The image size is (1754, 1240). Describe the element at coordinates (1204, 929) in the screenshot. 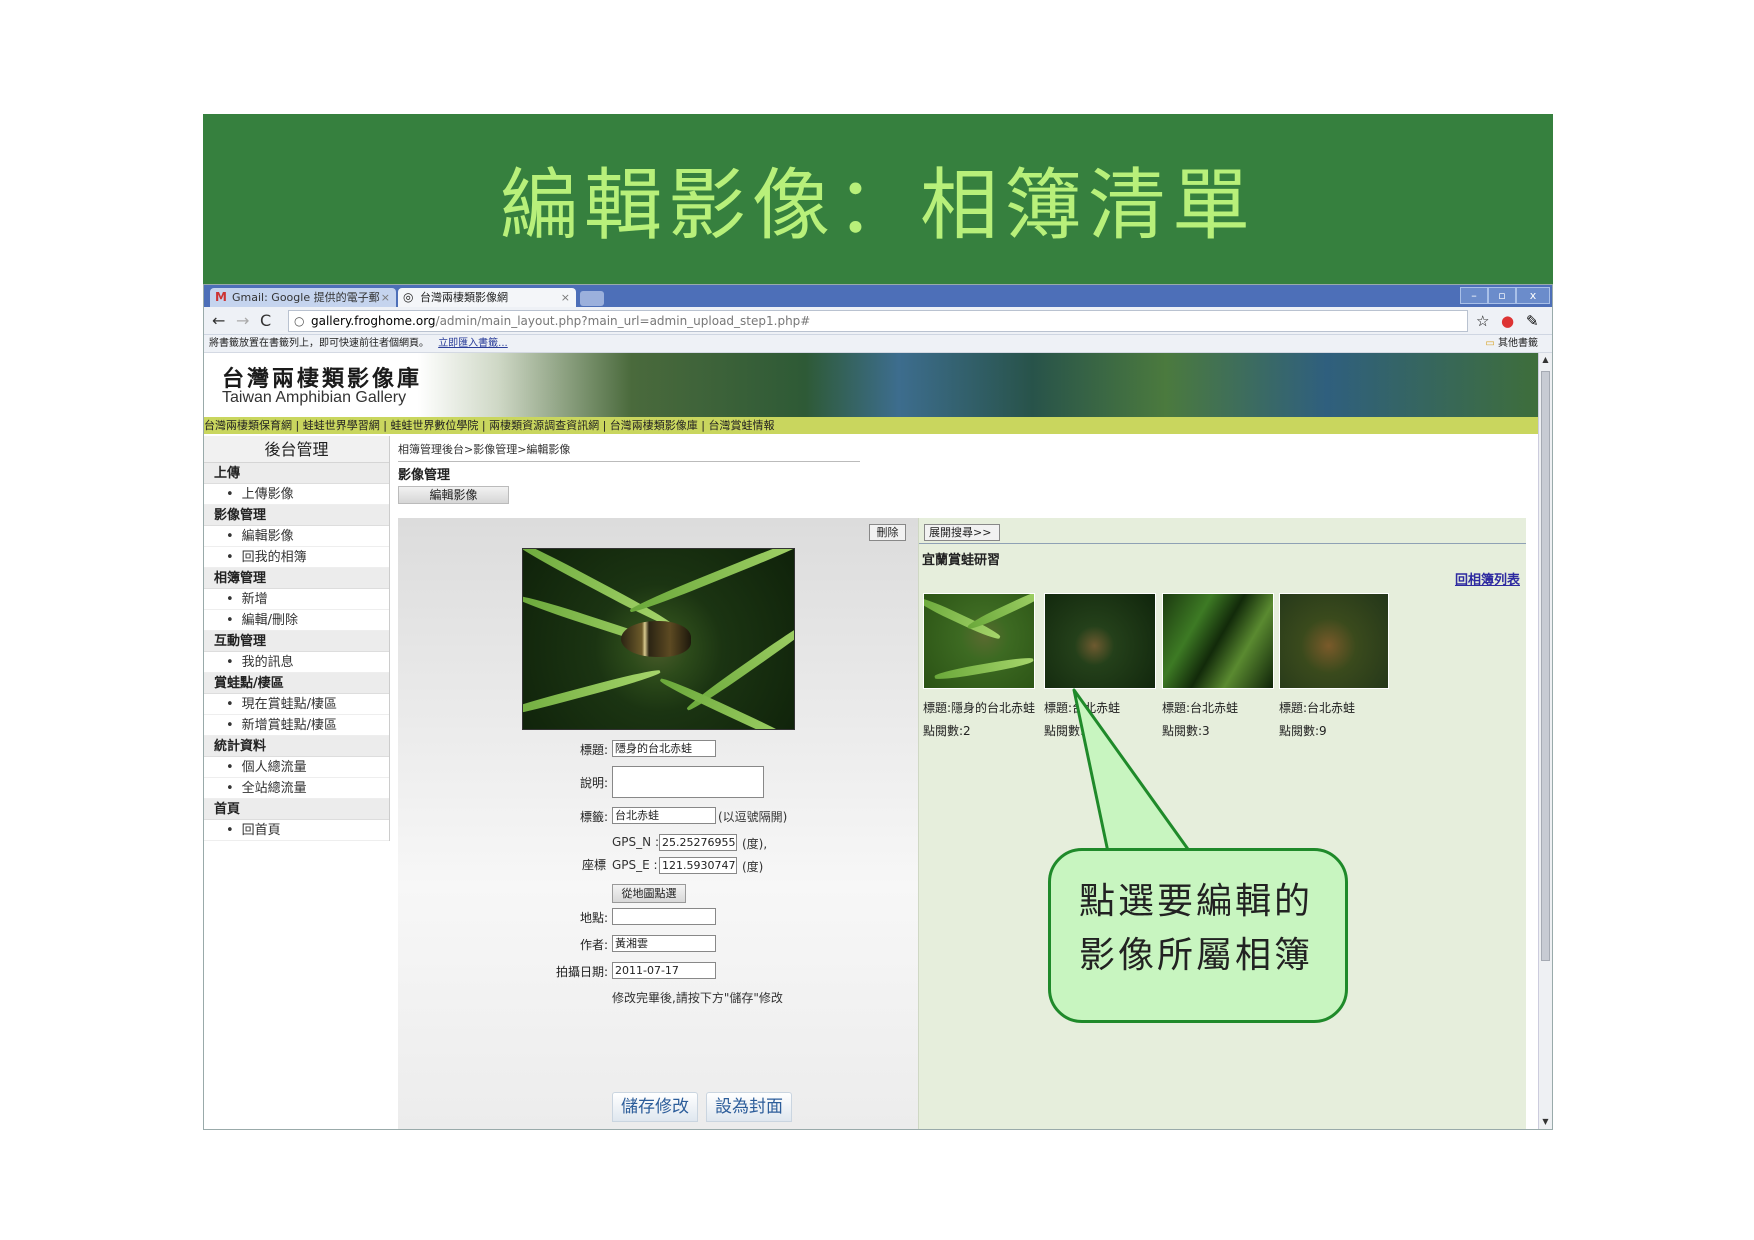

I see `callout-text: 點選要編輯的 影像所屬相簿` at that location.